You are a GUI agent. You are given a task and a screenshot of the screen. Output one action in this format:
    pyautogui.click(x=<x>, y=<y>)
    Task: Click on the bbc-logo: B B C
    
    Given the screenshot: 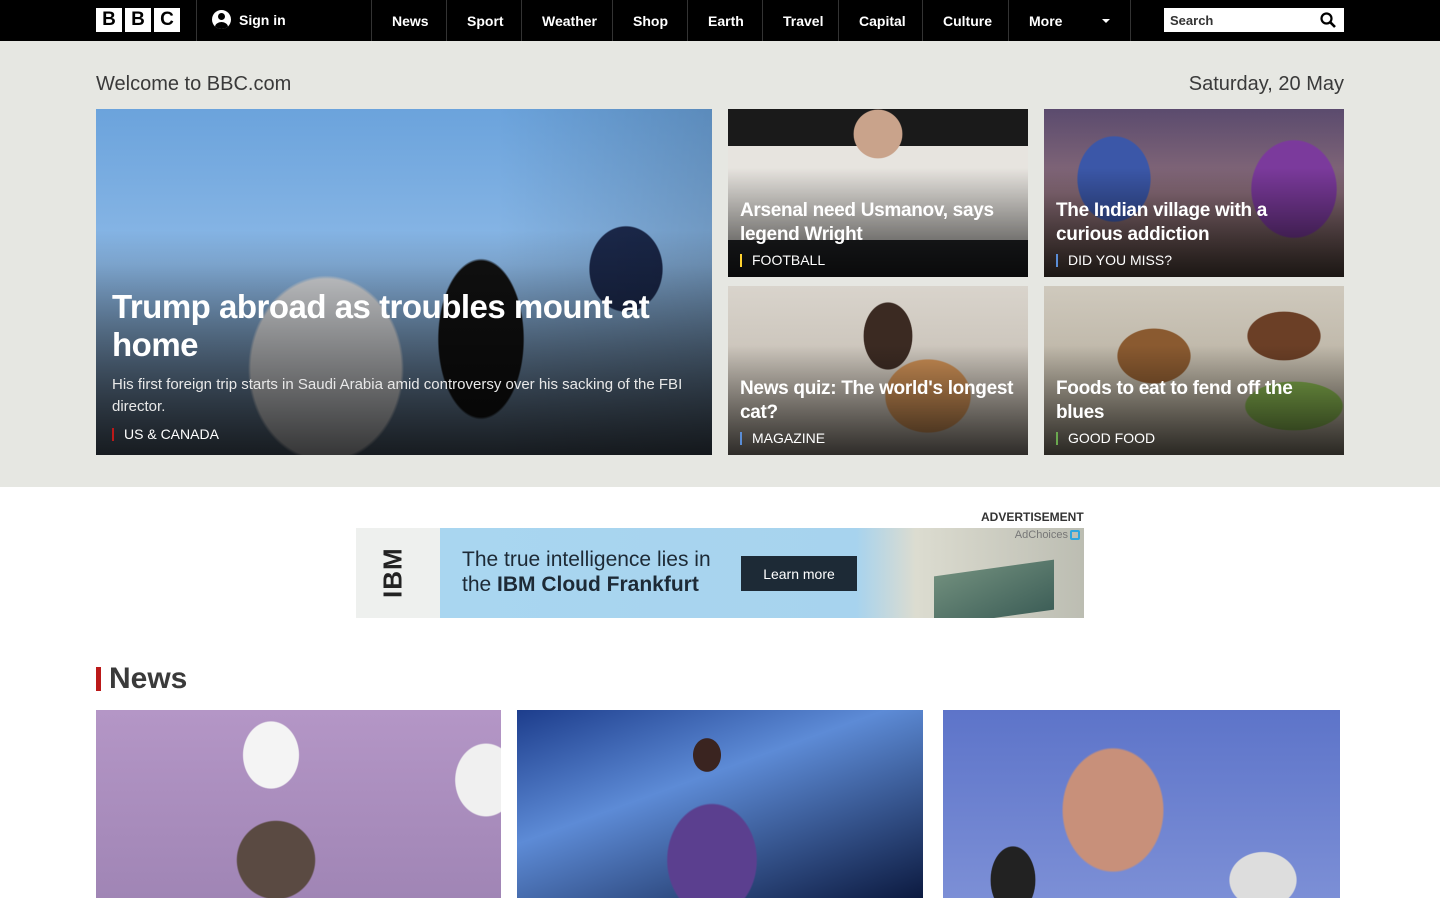 What is the action you would take?
    pyautogui.click(x=138, y=20)
    